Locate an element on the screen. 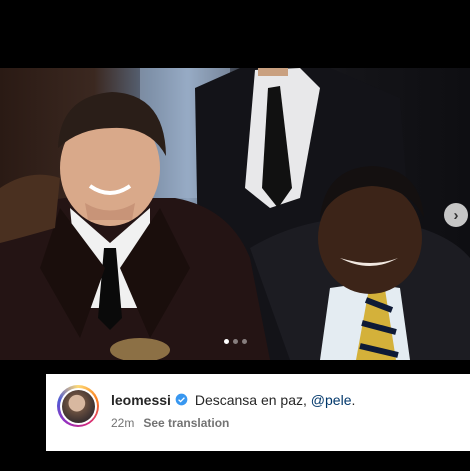  carousel-dots is located at coordinates (235, 341).